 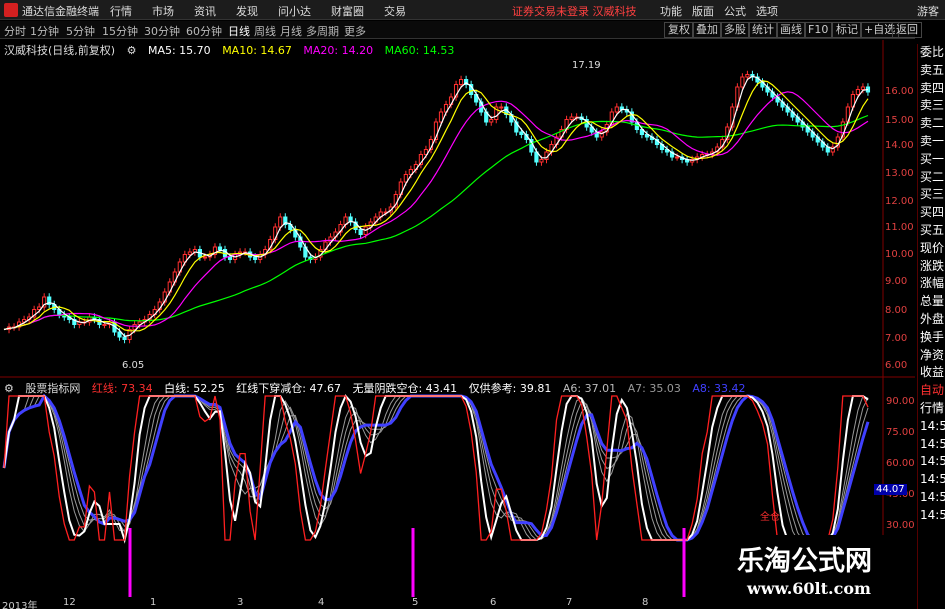 I want to click on menu-item-options: 选项, so click(x=767, y=11).